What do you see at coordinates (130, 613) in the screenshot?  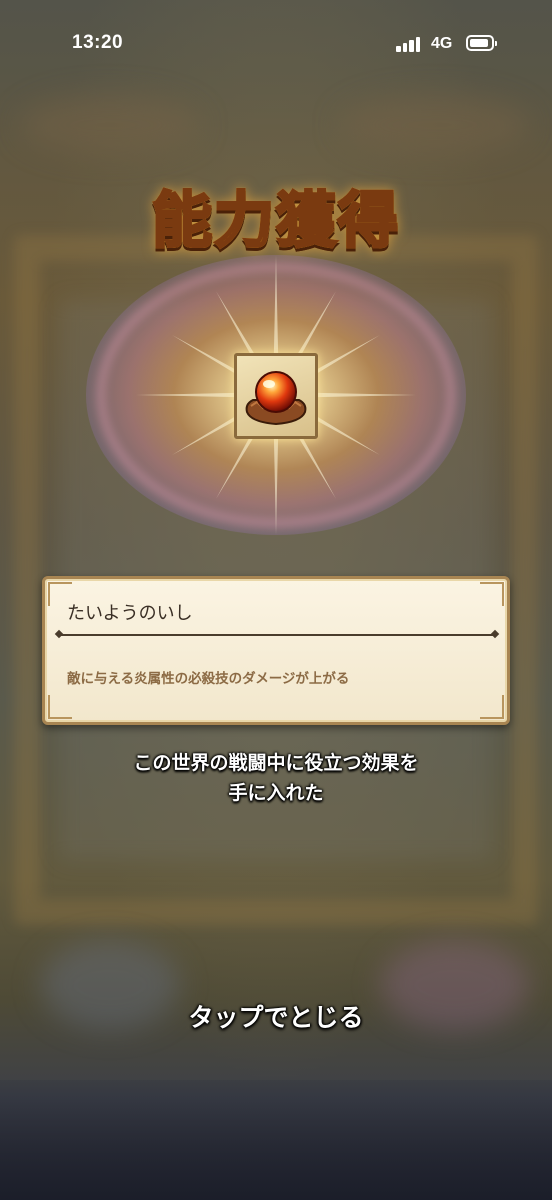 I see `item-name: たいようのいし` at bounding box center [130, 613].